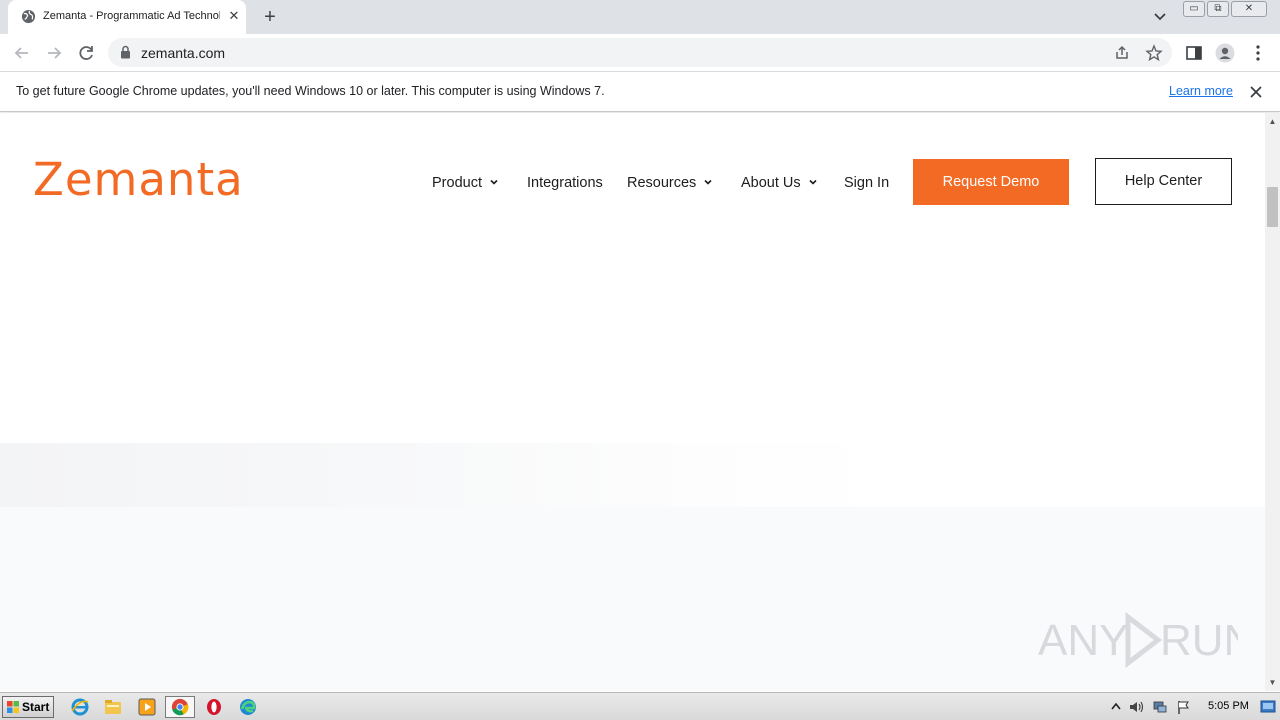  Describe the element at coordinates (1122, 53) in the screenshot. I see `share-icon` at that location.